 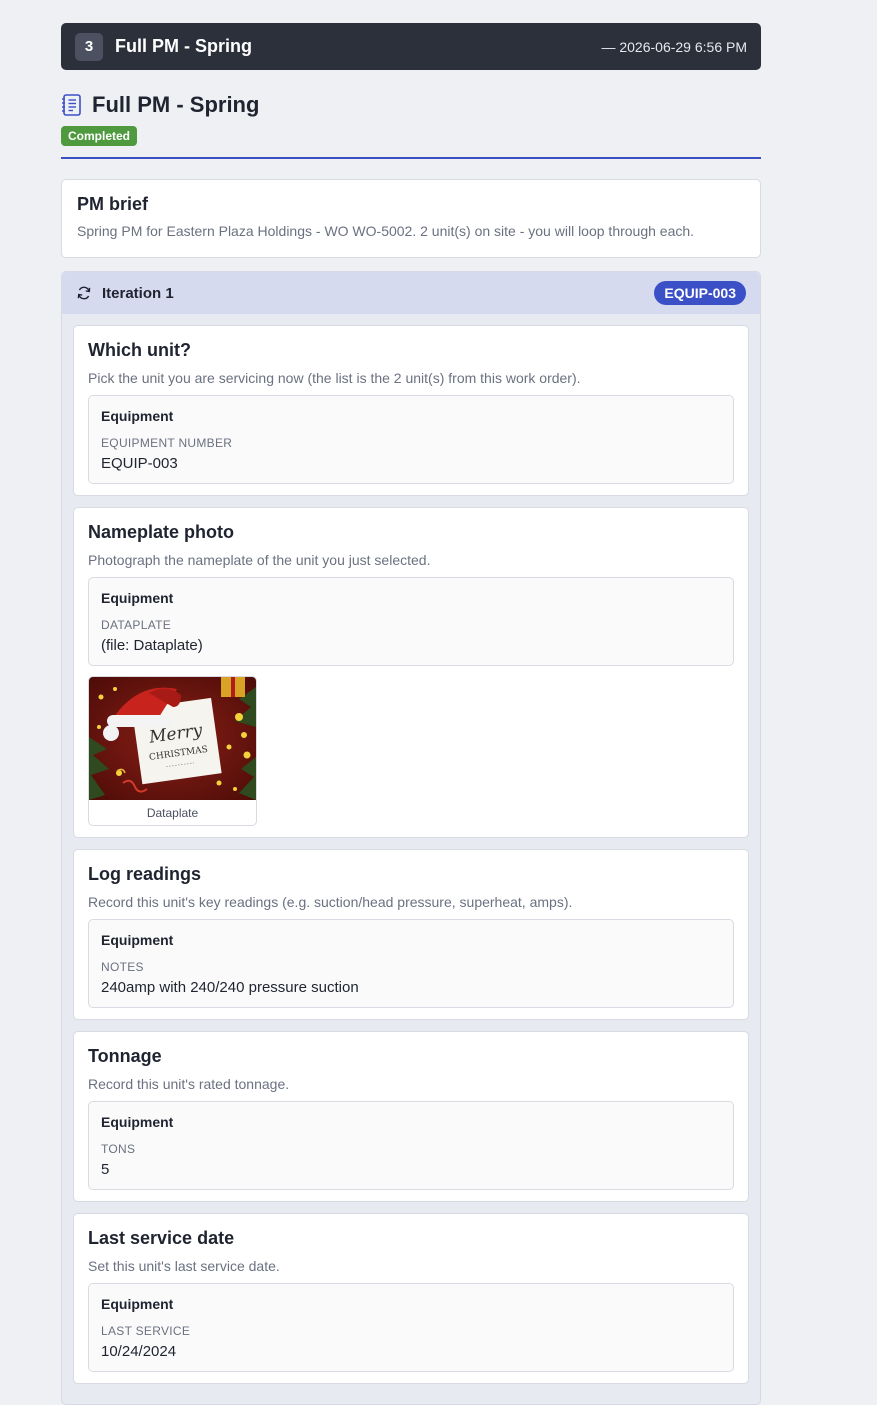 I want to click on field-value: 5, so click(x=105, y=1169).